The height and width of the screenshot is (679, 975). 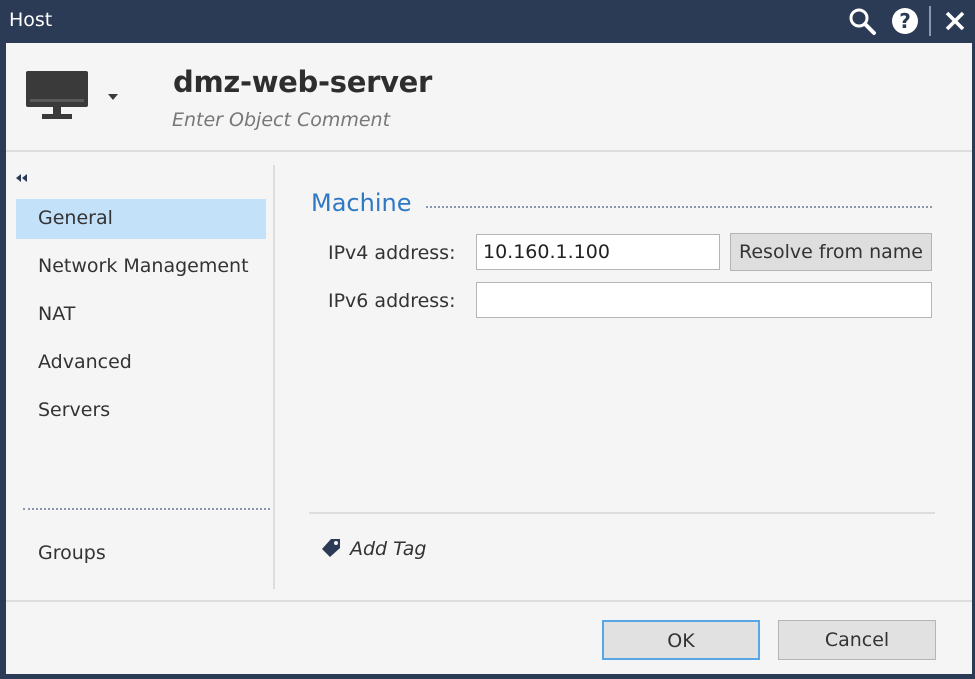 I want to click on object-name: dmz-web-server, so click(x=302, y=82).